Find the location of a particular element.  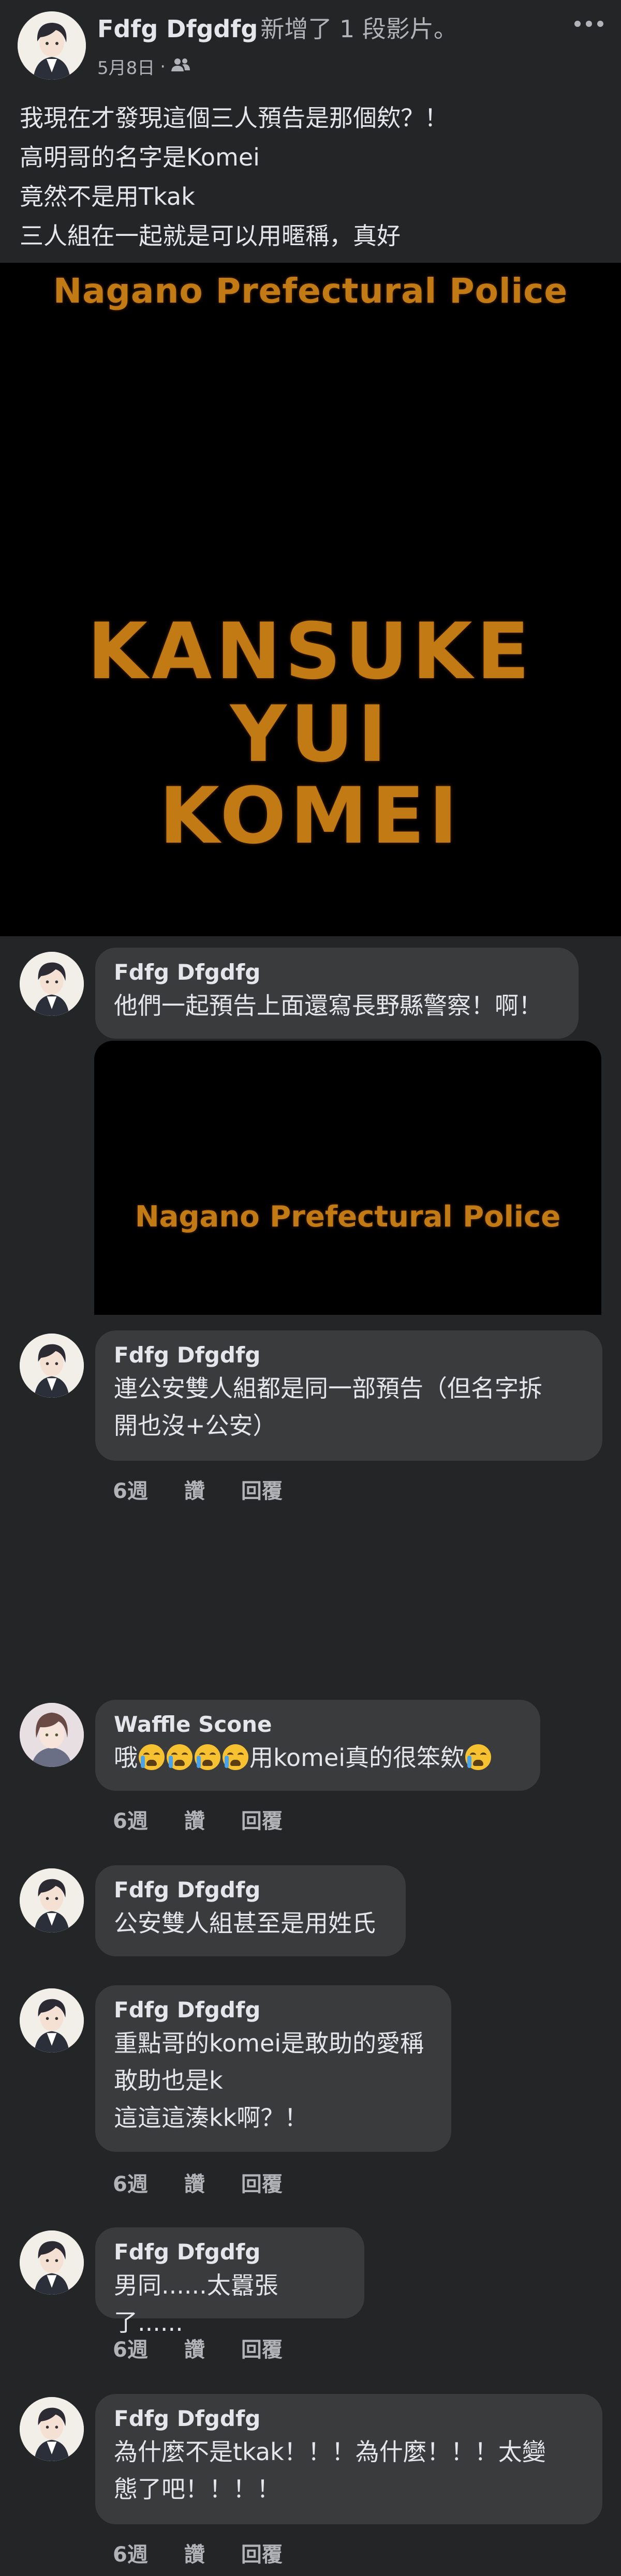

comment-text-start: 哦 is located at coordinates (126, 1758).